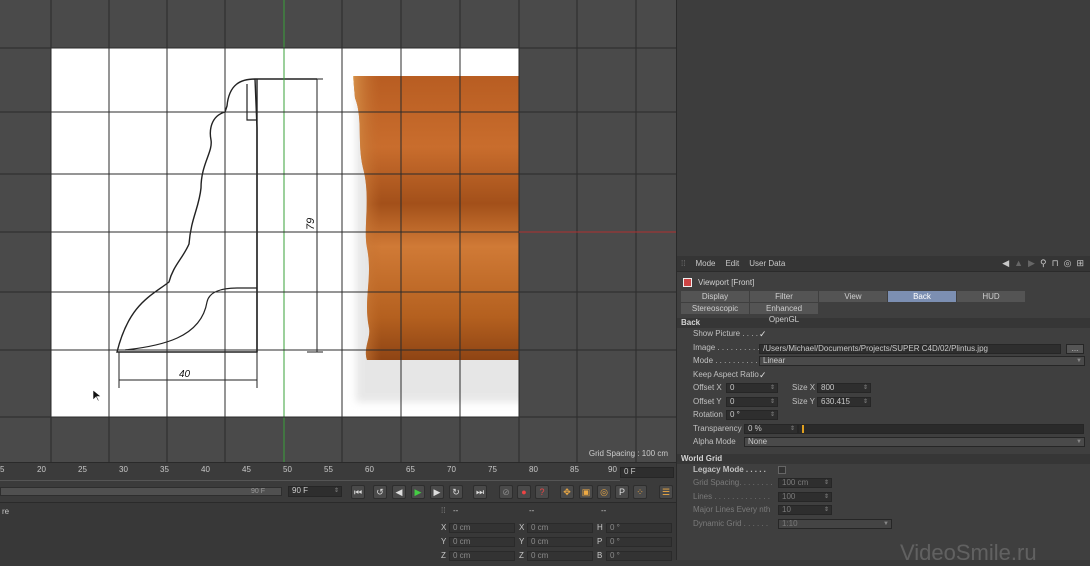 Image resolution: width=1090 pixels, height=566 pixels. What do you see at coordinates (752, 415) in the screenshot?
I see `rotation-field: 0 ° ⇕` at bounding box center [752, 415].